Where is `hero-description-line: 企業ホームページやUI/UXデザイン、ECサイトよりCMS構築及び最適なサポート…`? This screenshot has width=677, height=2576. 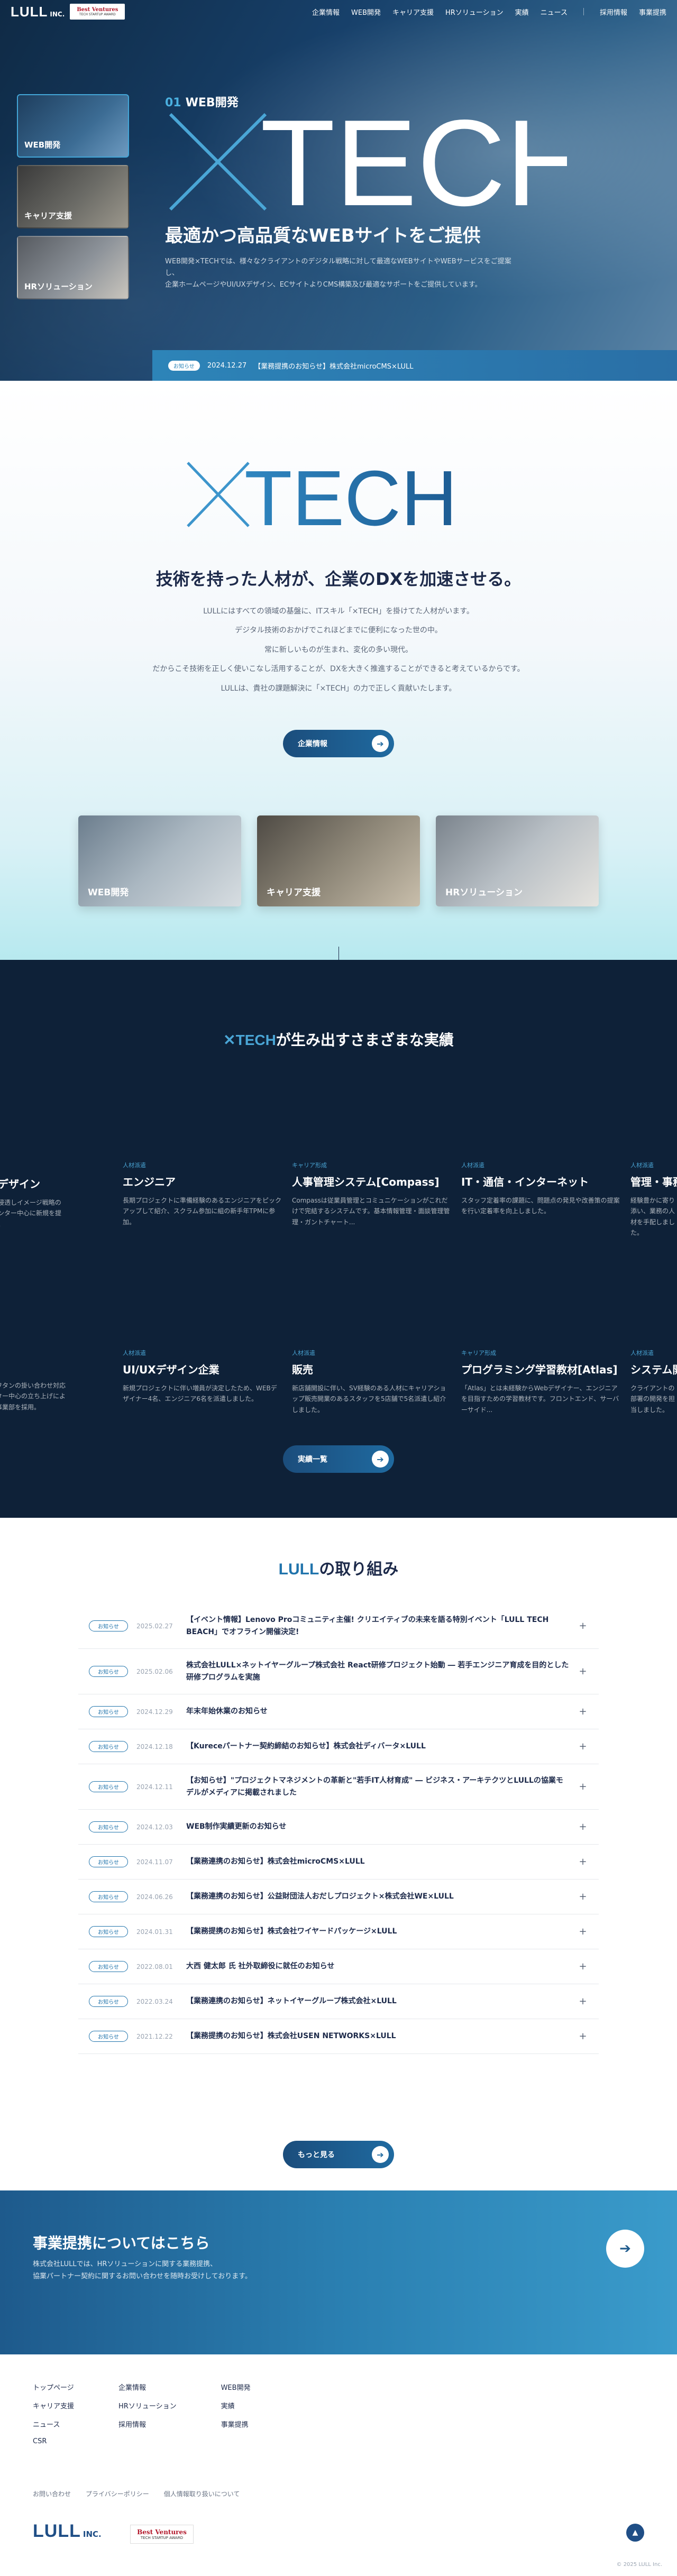 hero-description-line: 企業ホームページやUI/UXデザイン、ECサイトよりCMS構築及び最適なサポート… is located at coordinates (323, 285).